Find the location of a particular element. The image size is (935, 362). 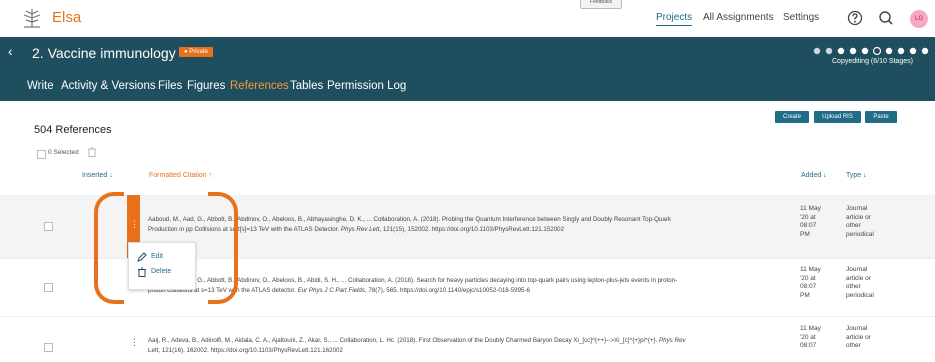

search-icon is located at coordinates (886, 18).